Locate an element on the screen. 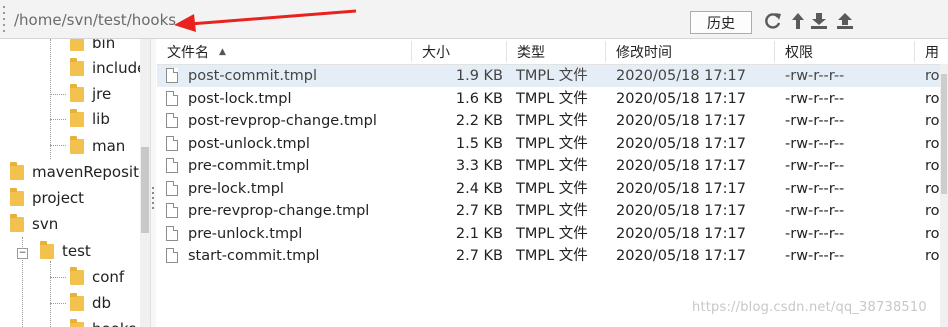  tree-item-include: include is located at coordinates (108, 68).